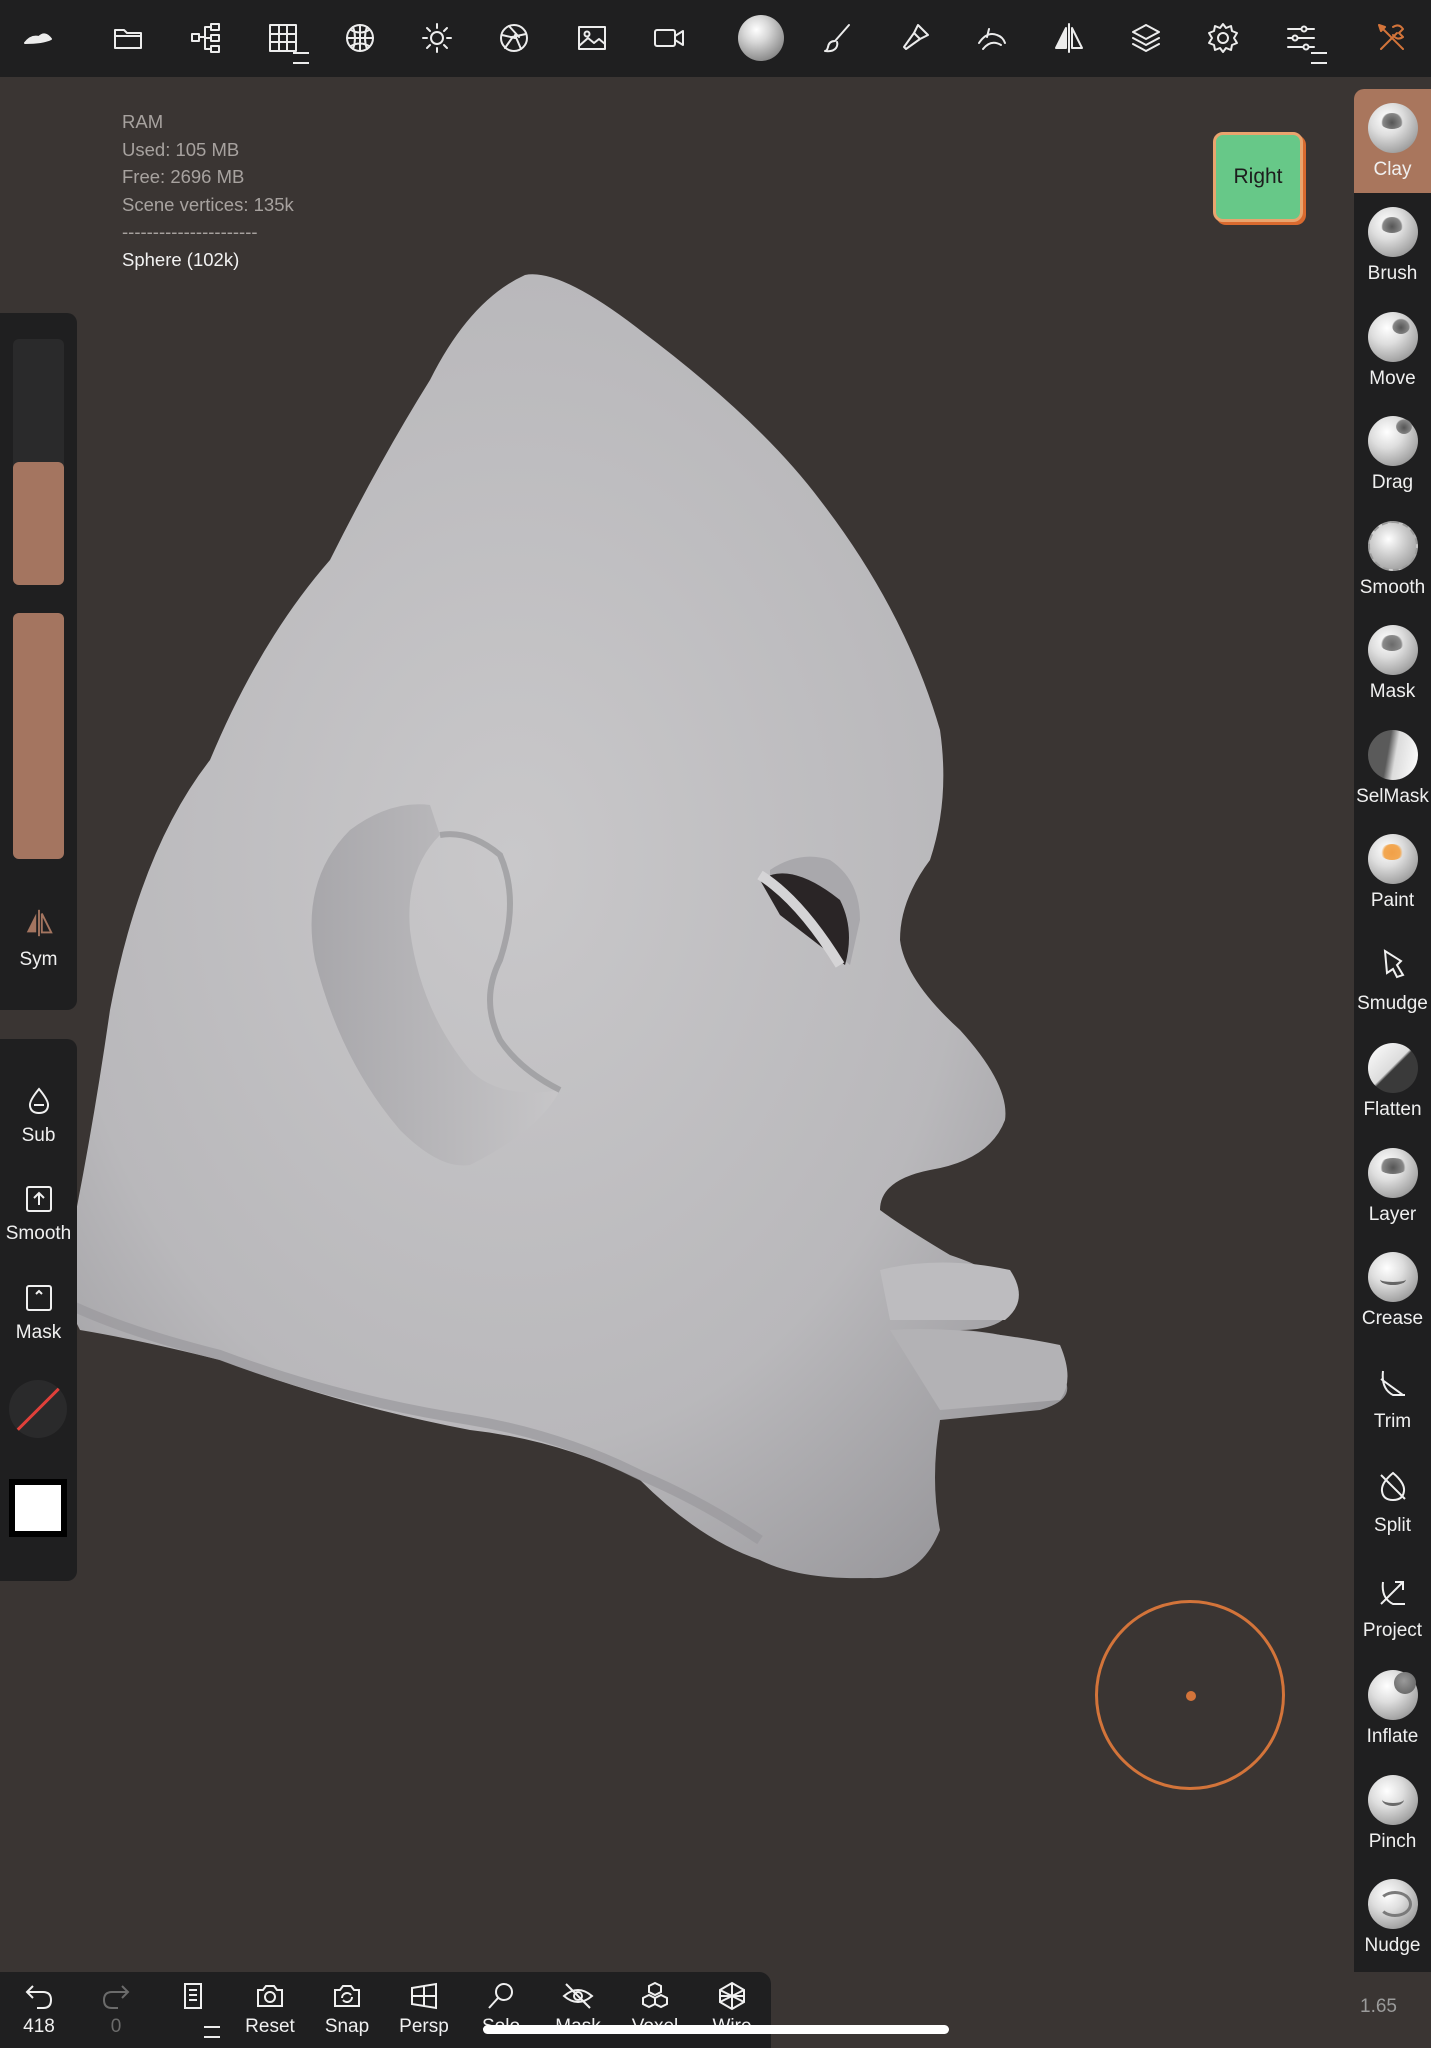  What do you see at coordinates (992, 38) in the screenshot?
I see `stroke-hand-icon` at bounding box center [992, 38].